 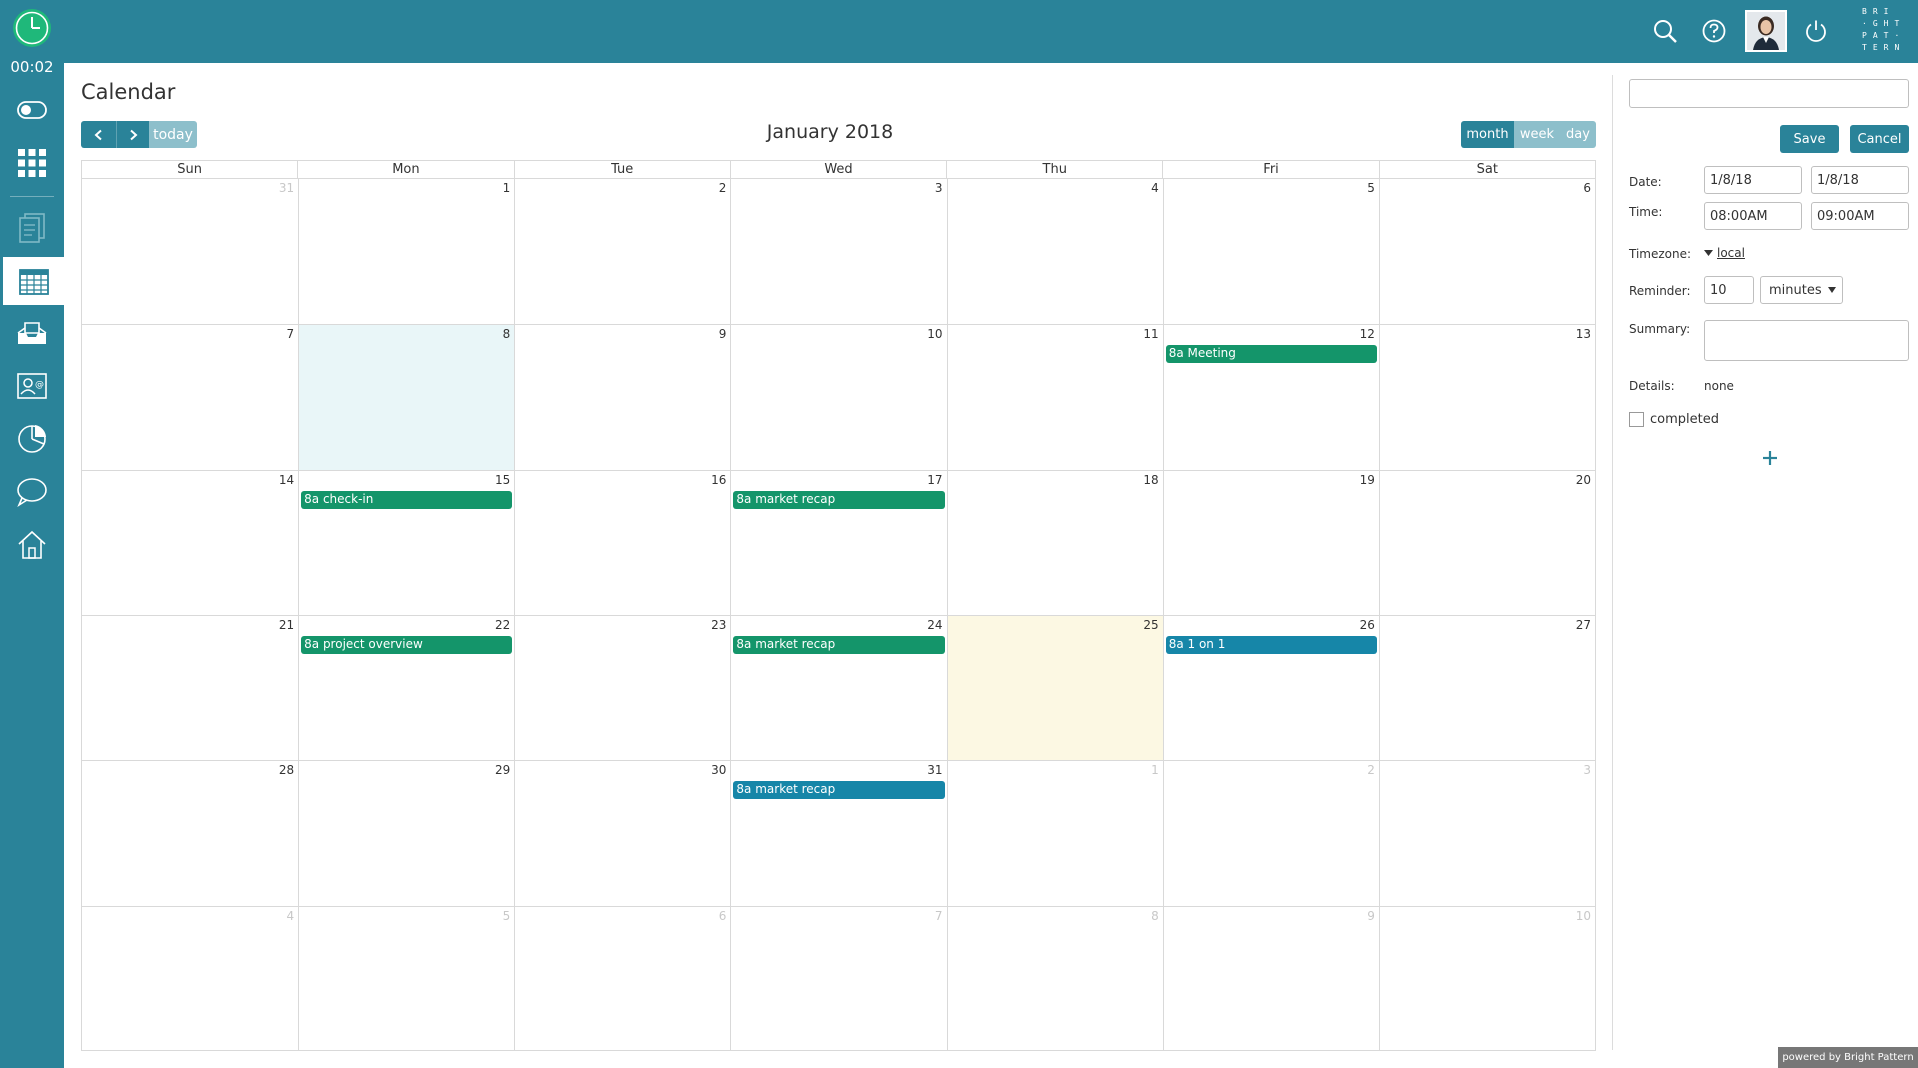 I want to click on today-button: today, so click(x=173, y=134).